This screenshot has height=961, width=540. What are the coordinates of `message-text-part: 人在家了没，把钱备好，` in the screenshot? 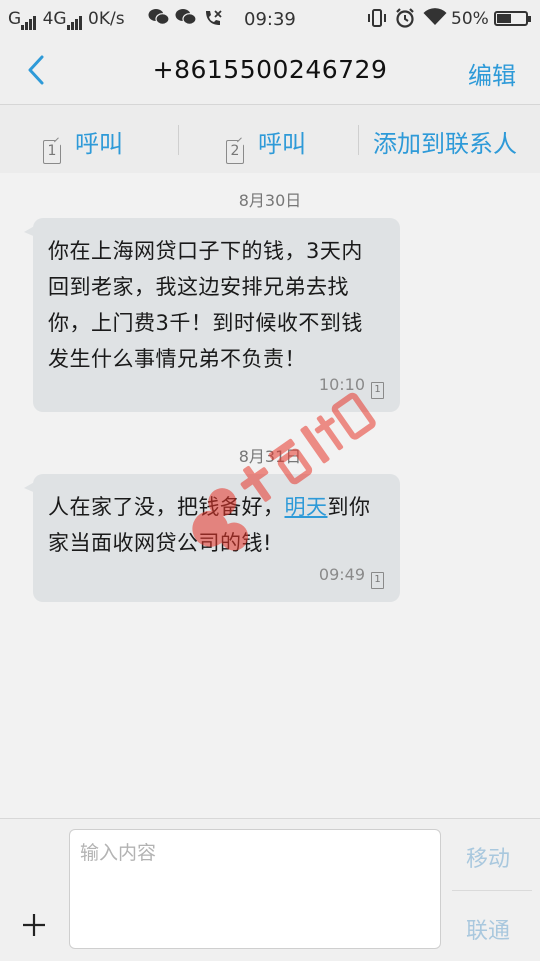 It's located at (166, 507).